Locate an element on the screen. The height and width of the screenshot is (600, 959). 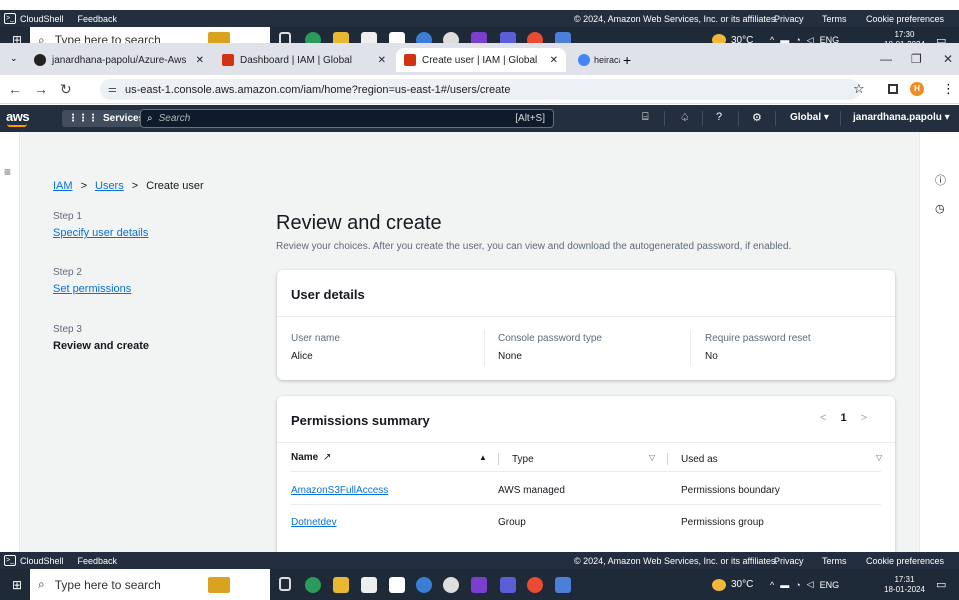
chevron-left-icon: < is located at coordinates (823, 418).